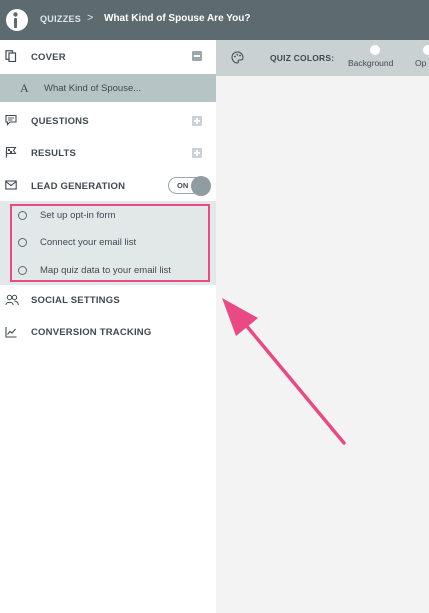  What do you see at coordinates (108, 153) in the screenshot?
I see `sidebar-item-results: RESULTS` at bounding box center [108, 153].